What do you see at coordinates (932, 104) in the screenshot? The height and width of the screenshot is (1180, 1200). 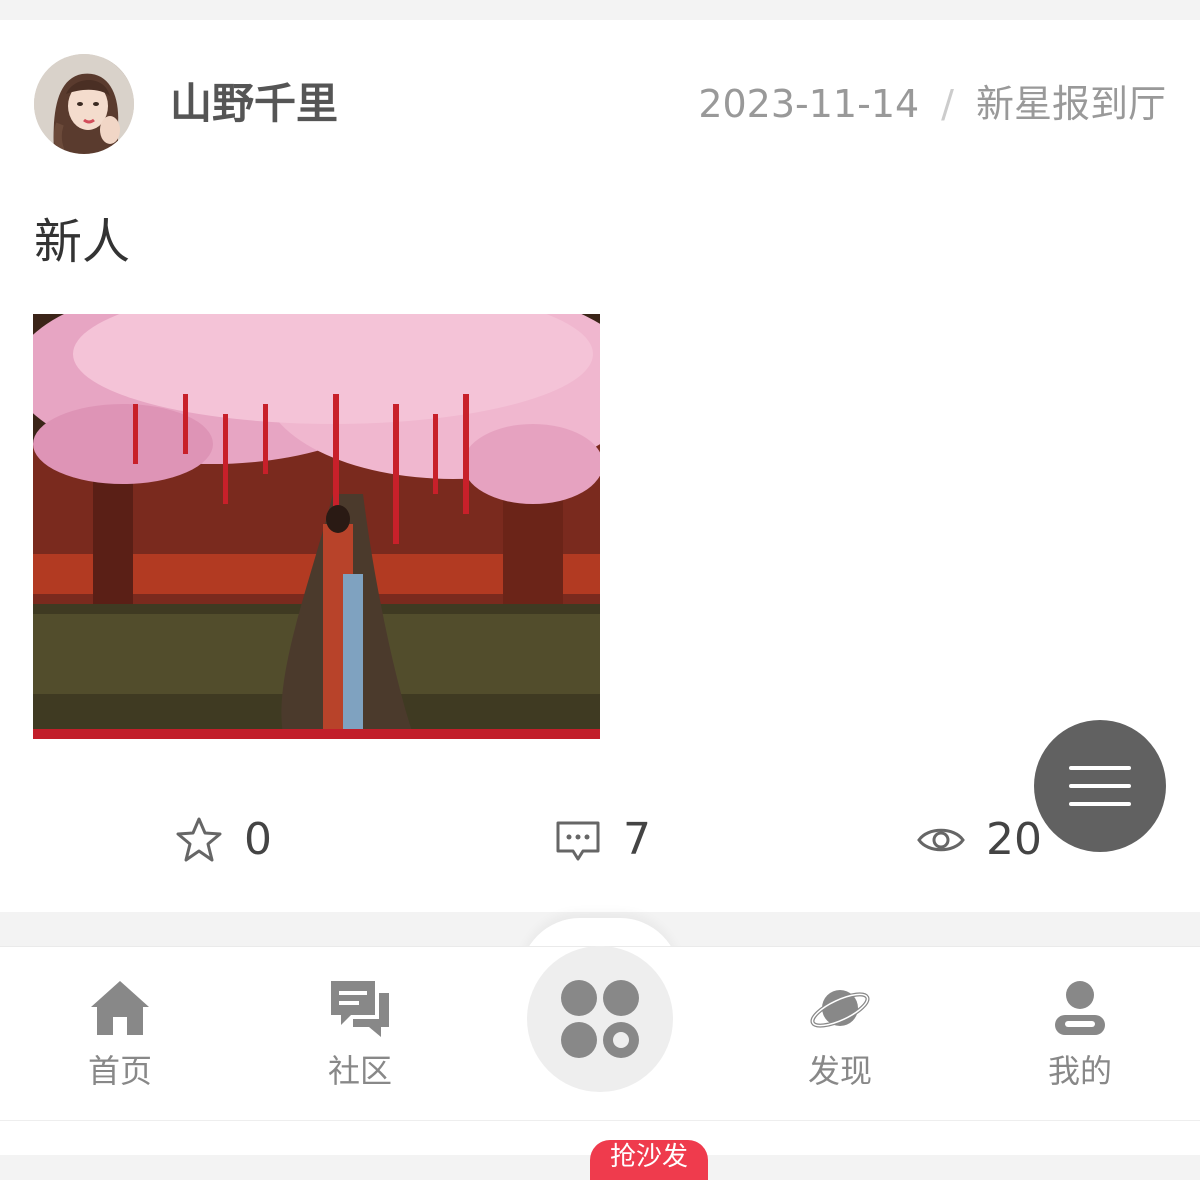 I see `post-meta: 2023-11-14 / 新星报到厅` at bounding box center [932, 104].